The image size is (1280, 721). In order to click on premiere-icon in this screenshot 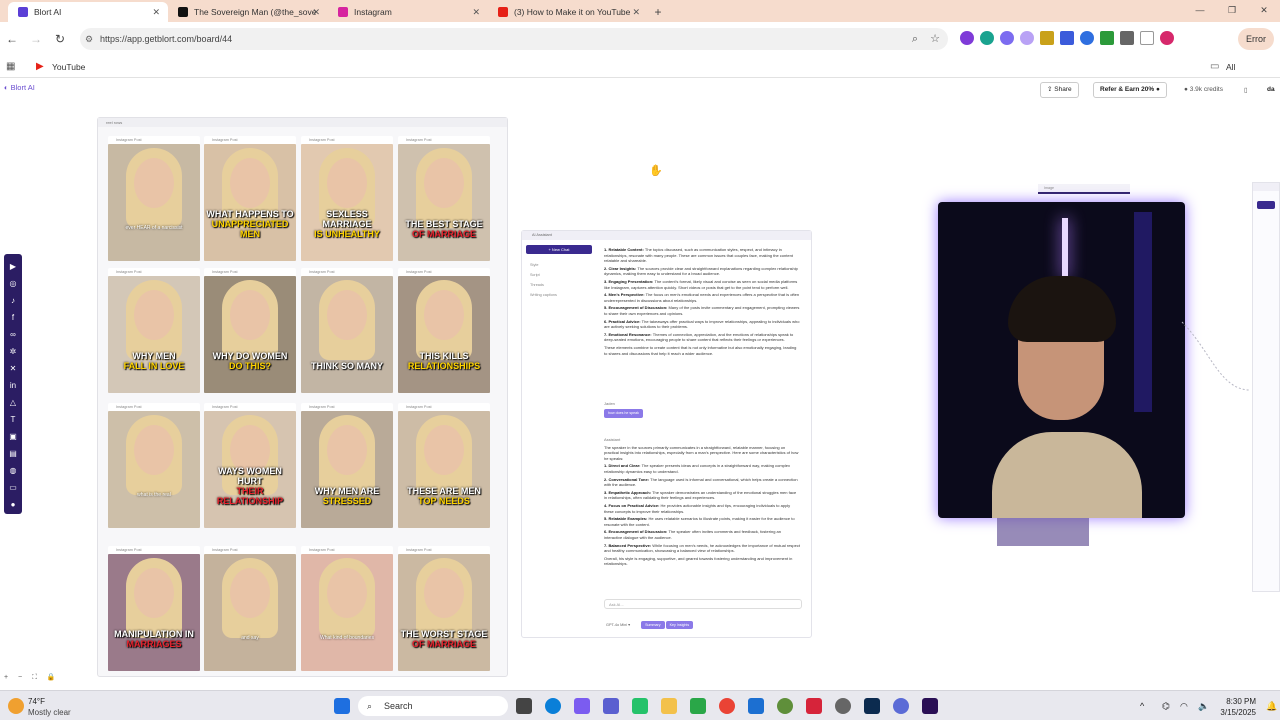, I will do `click(930, 706)`.